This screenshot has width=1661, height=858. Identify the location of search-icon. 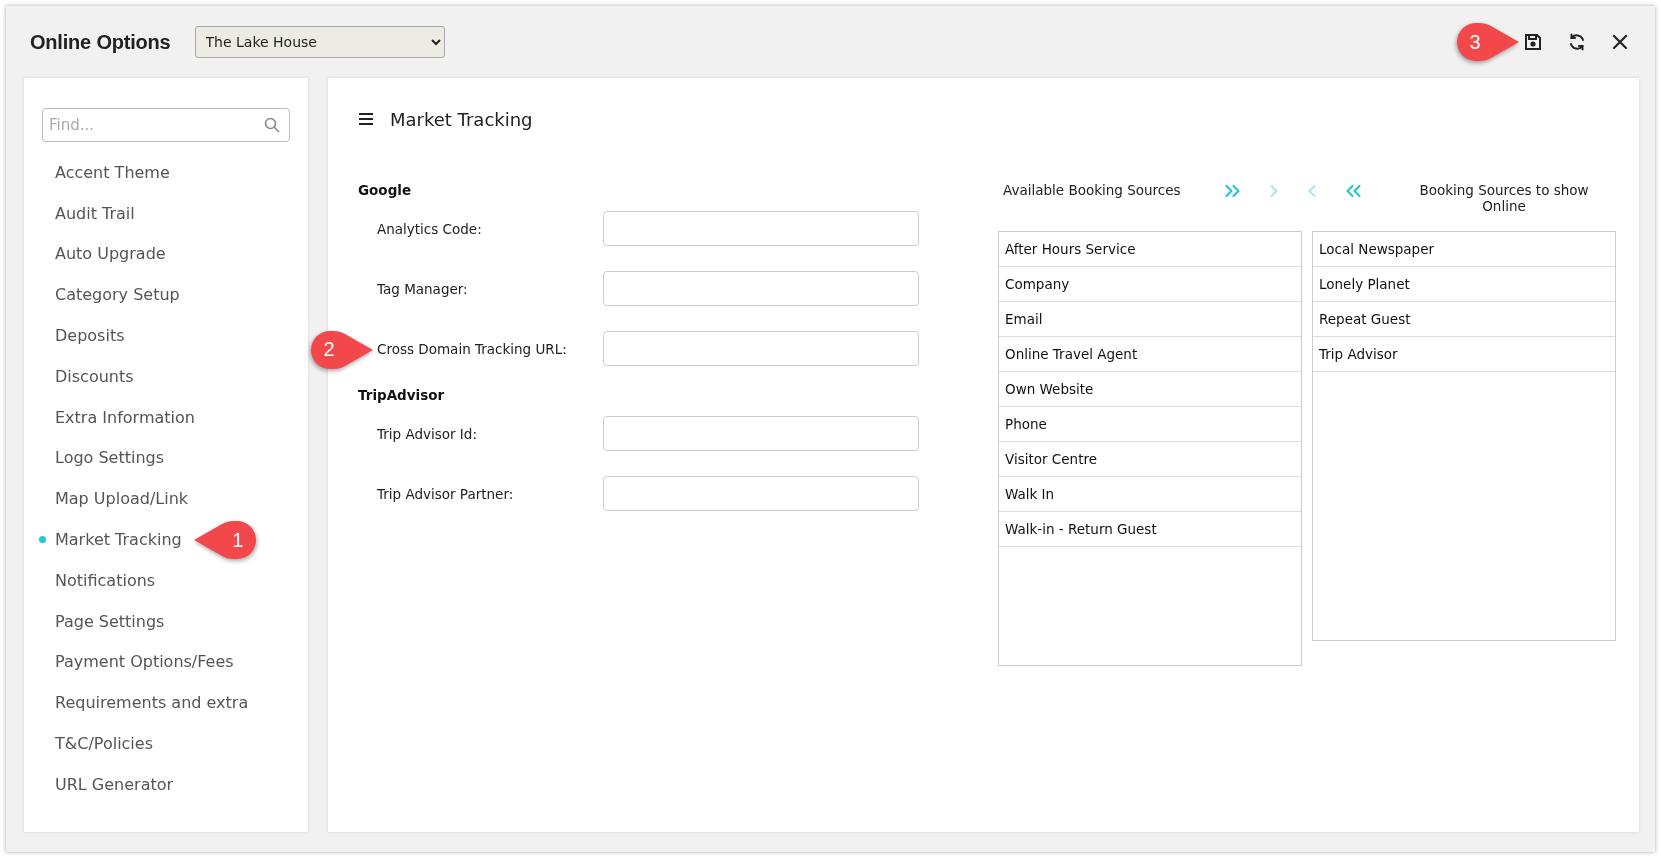
(272, 125).